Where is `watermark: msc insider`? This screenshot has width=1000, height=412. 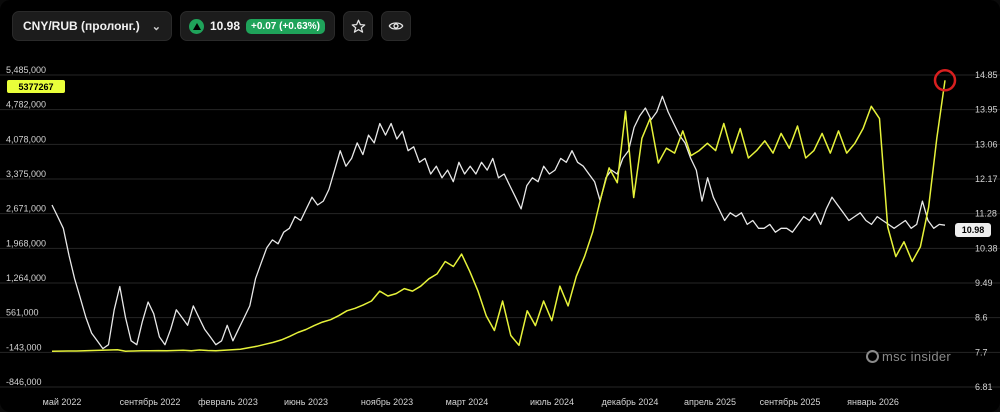 watermark: msc insider is located at coordinates (908, 356).